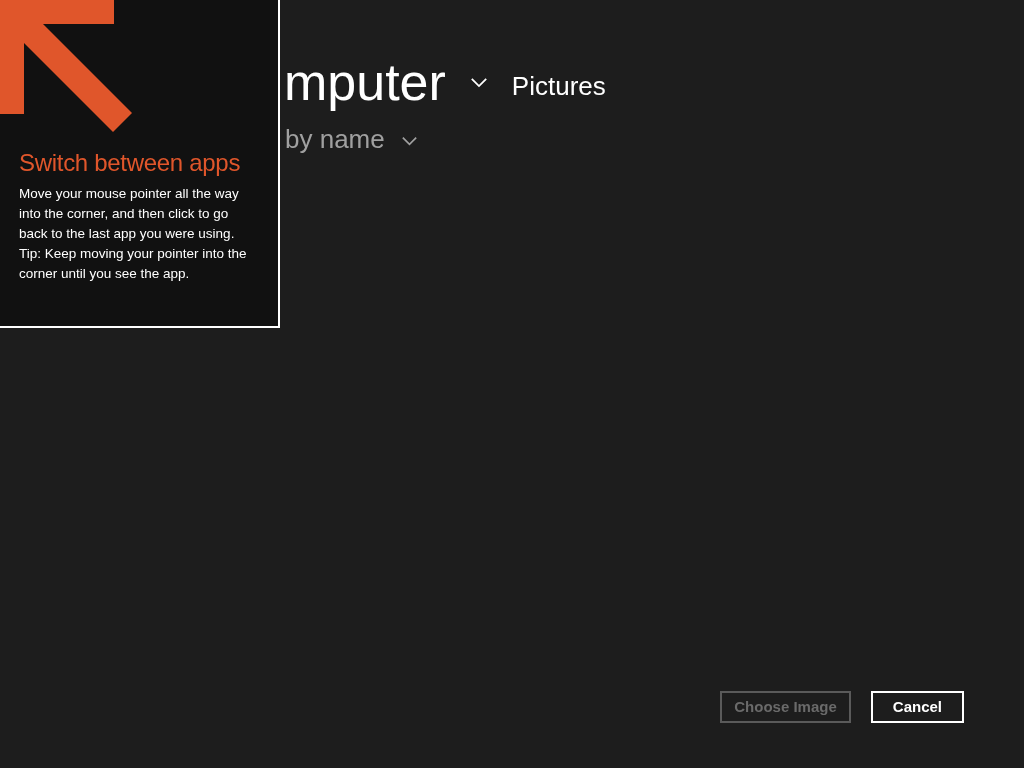 Image resolution: width=1024 pixels, height=768 pixels. Describe the element at coordinates (66, 66) in the screenshot. I see `arrow-icon` at that location.